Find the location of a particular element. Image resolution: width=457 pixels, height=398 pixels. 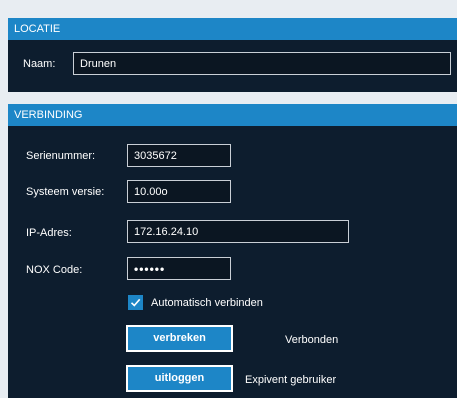

nox-code-field is located at coordinates (179, 268).